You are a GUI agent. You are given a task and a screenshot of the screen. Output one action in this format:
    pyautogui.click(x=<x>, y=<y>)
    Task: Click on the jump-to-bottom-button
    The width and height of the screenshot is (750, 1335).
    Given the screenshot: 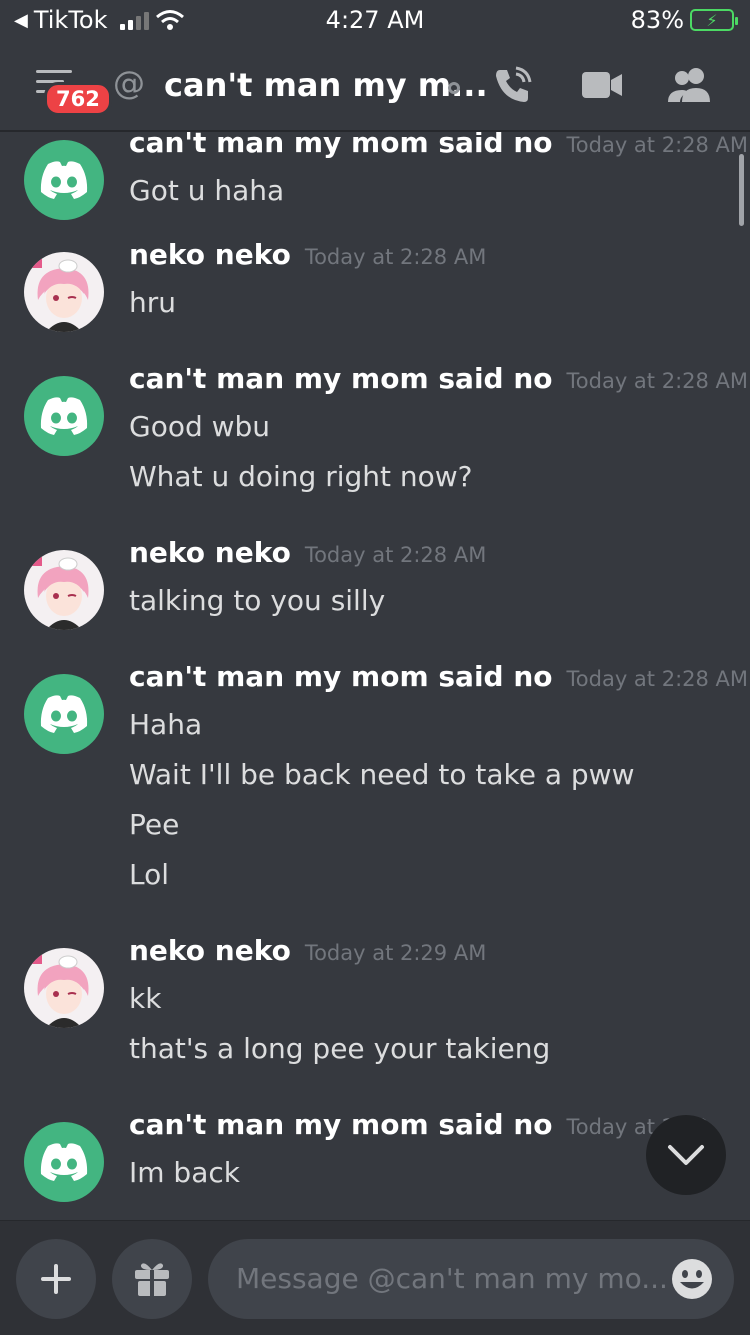 What is the action you would take?
    pyautogui.click(x=686, y=1155)
    